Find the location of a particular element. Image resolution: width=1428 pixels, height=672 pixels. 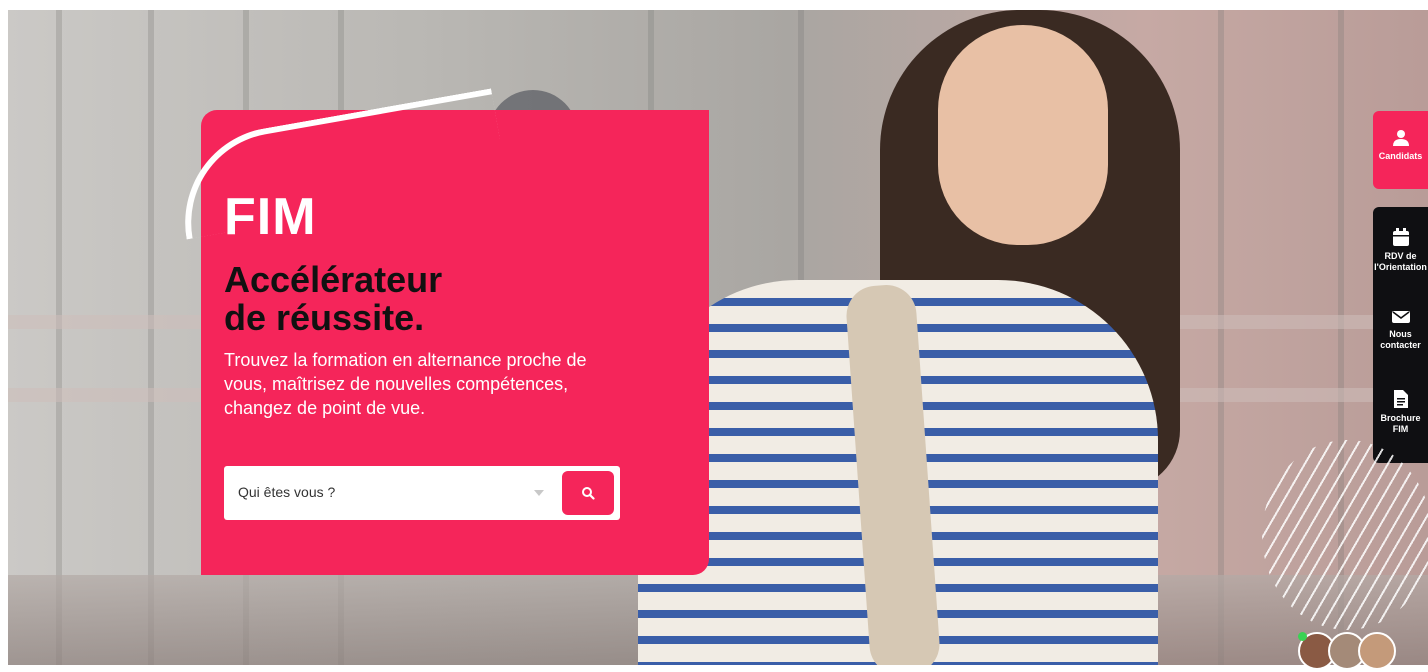

decorative-hatch is located at coordinates (1345, 535).